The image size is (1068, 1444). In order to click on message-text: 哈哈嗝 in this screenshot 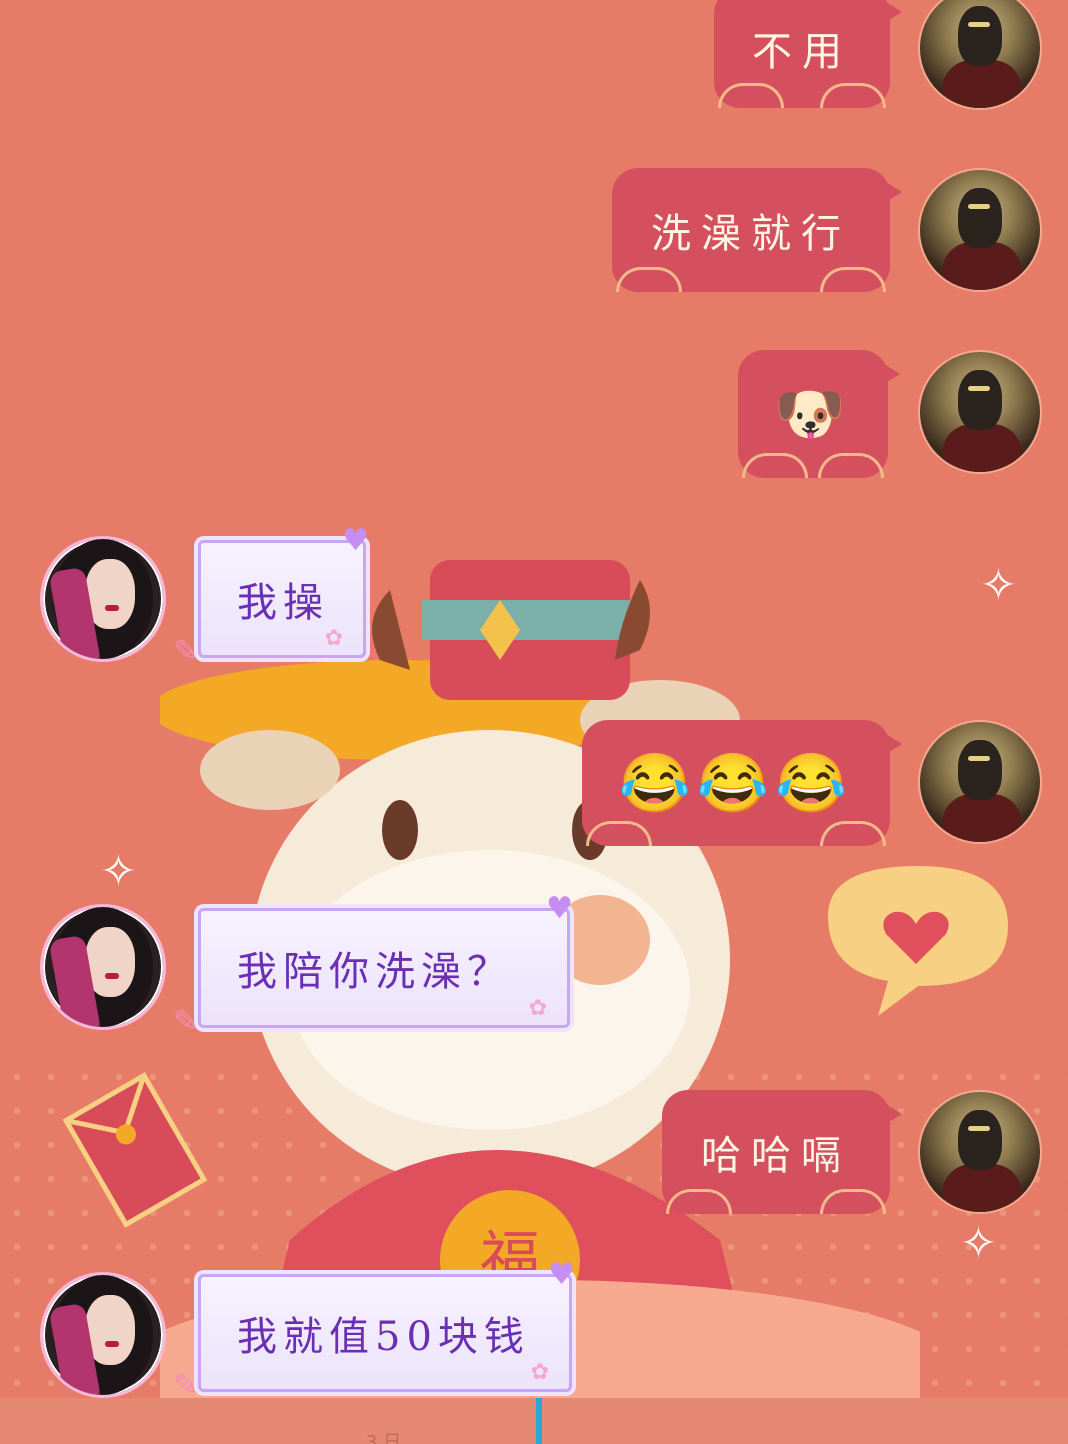, I will do `click(776, 1156)`.